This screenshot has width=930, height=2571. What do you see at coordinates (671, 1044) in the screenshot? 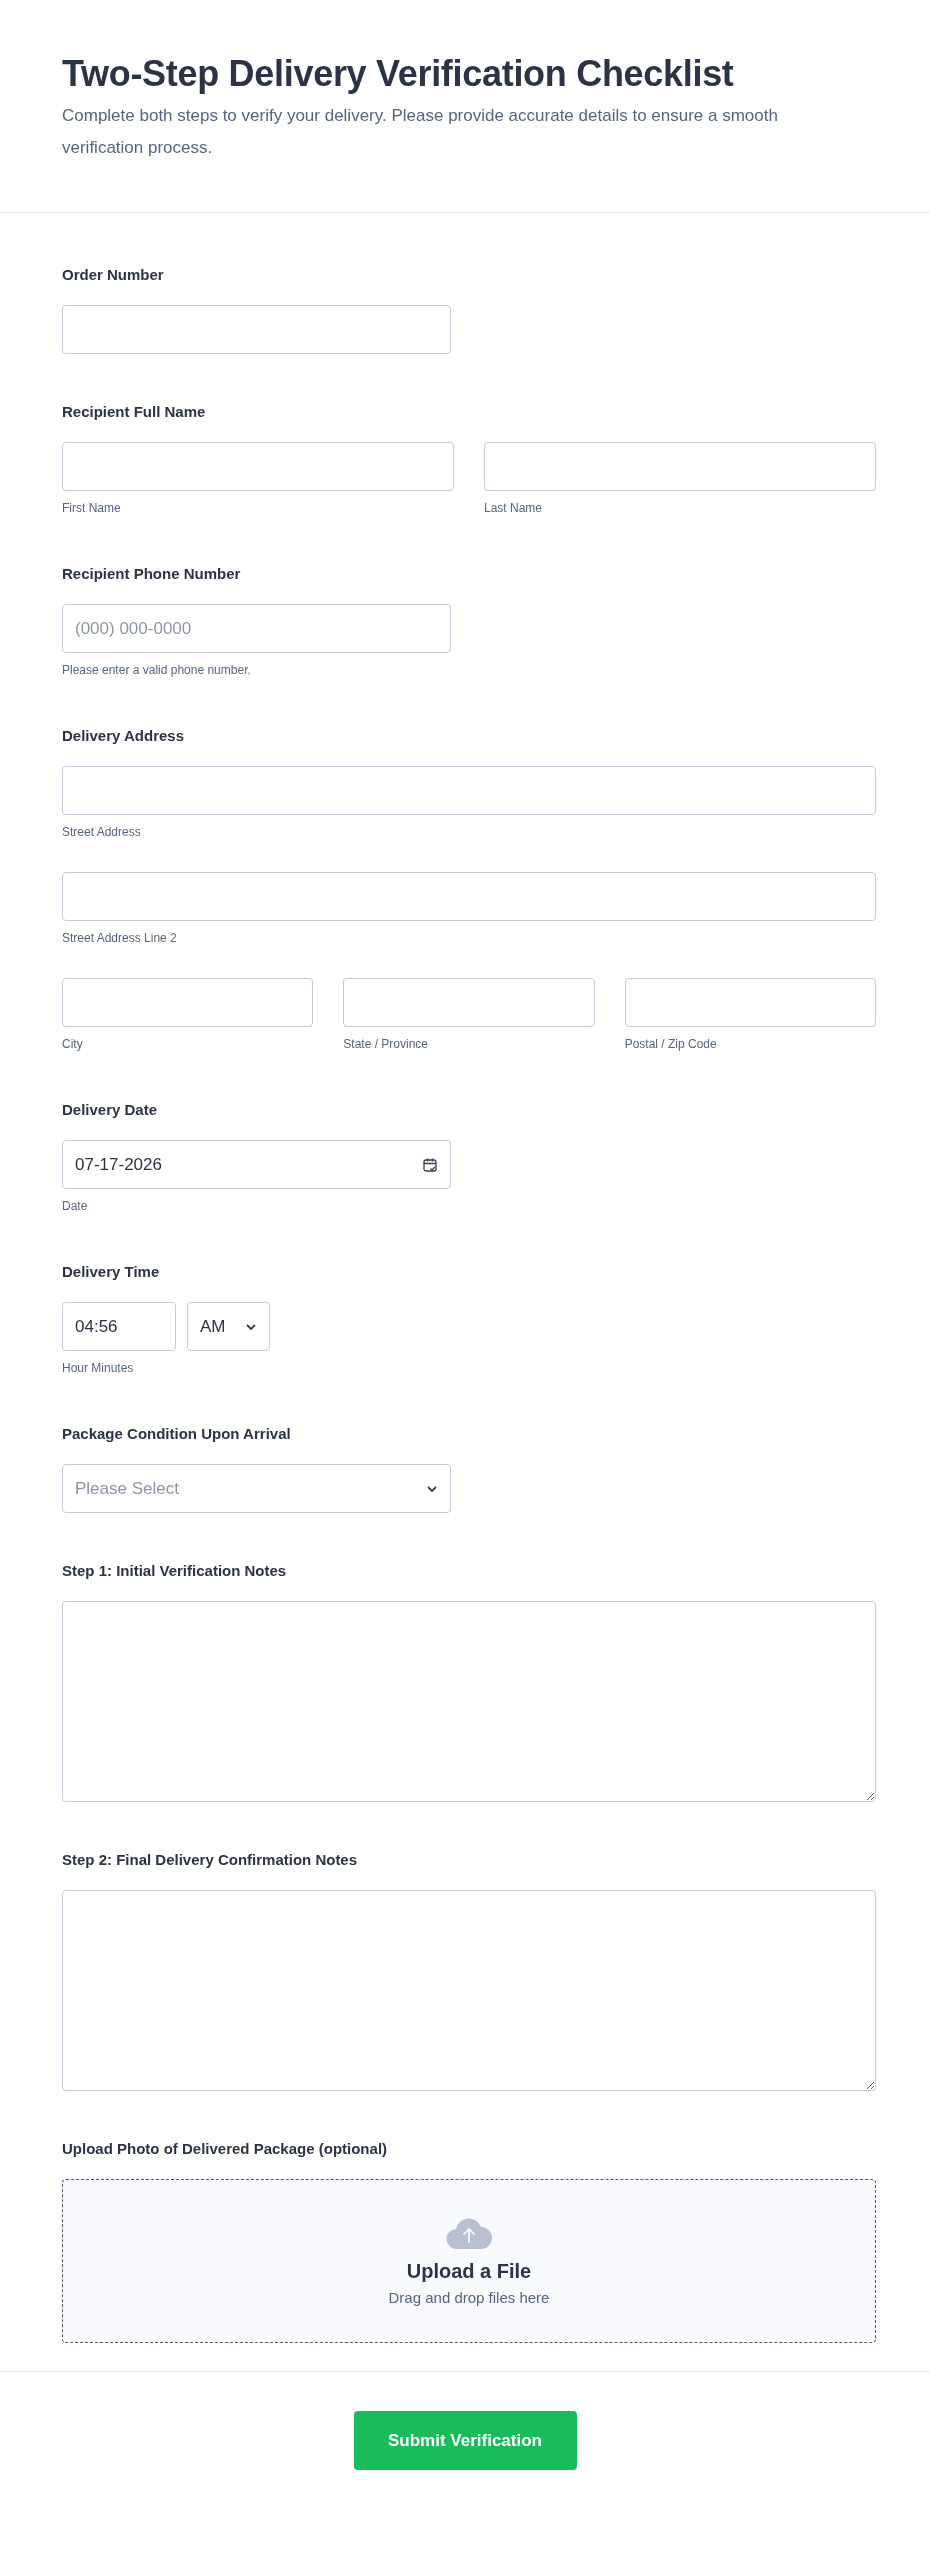
I see `field-hint: Postal / Zip Code` at bounding box center [671, 1044].